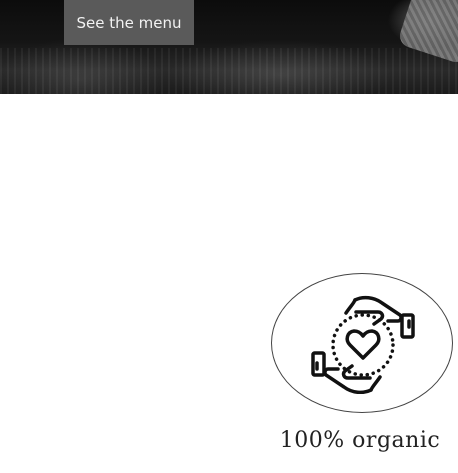 The image size is (458, 473). Describe the element at coordinates (360, 440) in the screenshot. I see `organic-label: 100% organic` at that location.